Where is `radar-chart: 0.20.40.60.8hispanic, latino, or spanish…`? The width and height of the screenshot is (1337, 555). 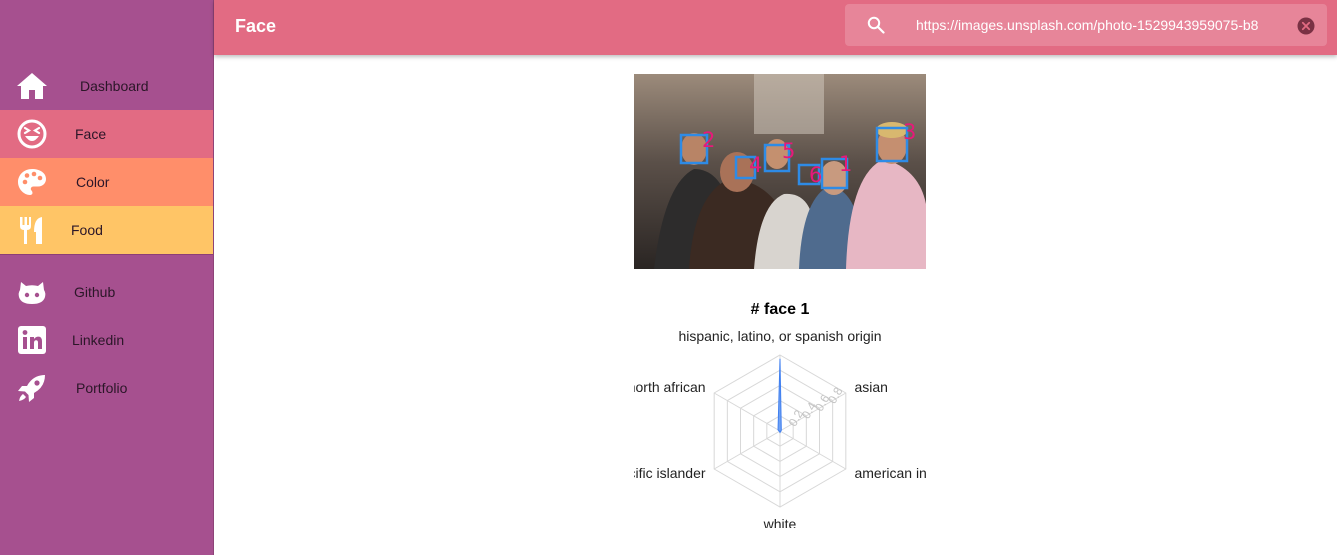
radar-chart: 0.20.40.60.8hispanic, latino, or spanish… is located at coordinates (780, 428).